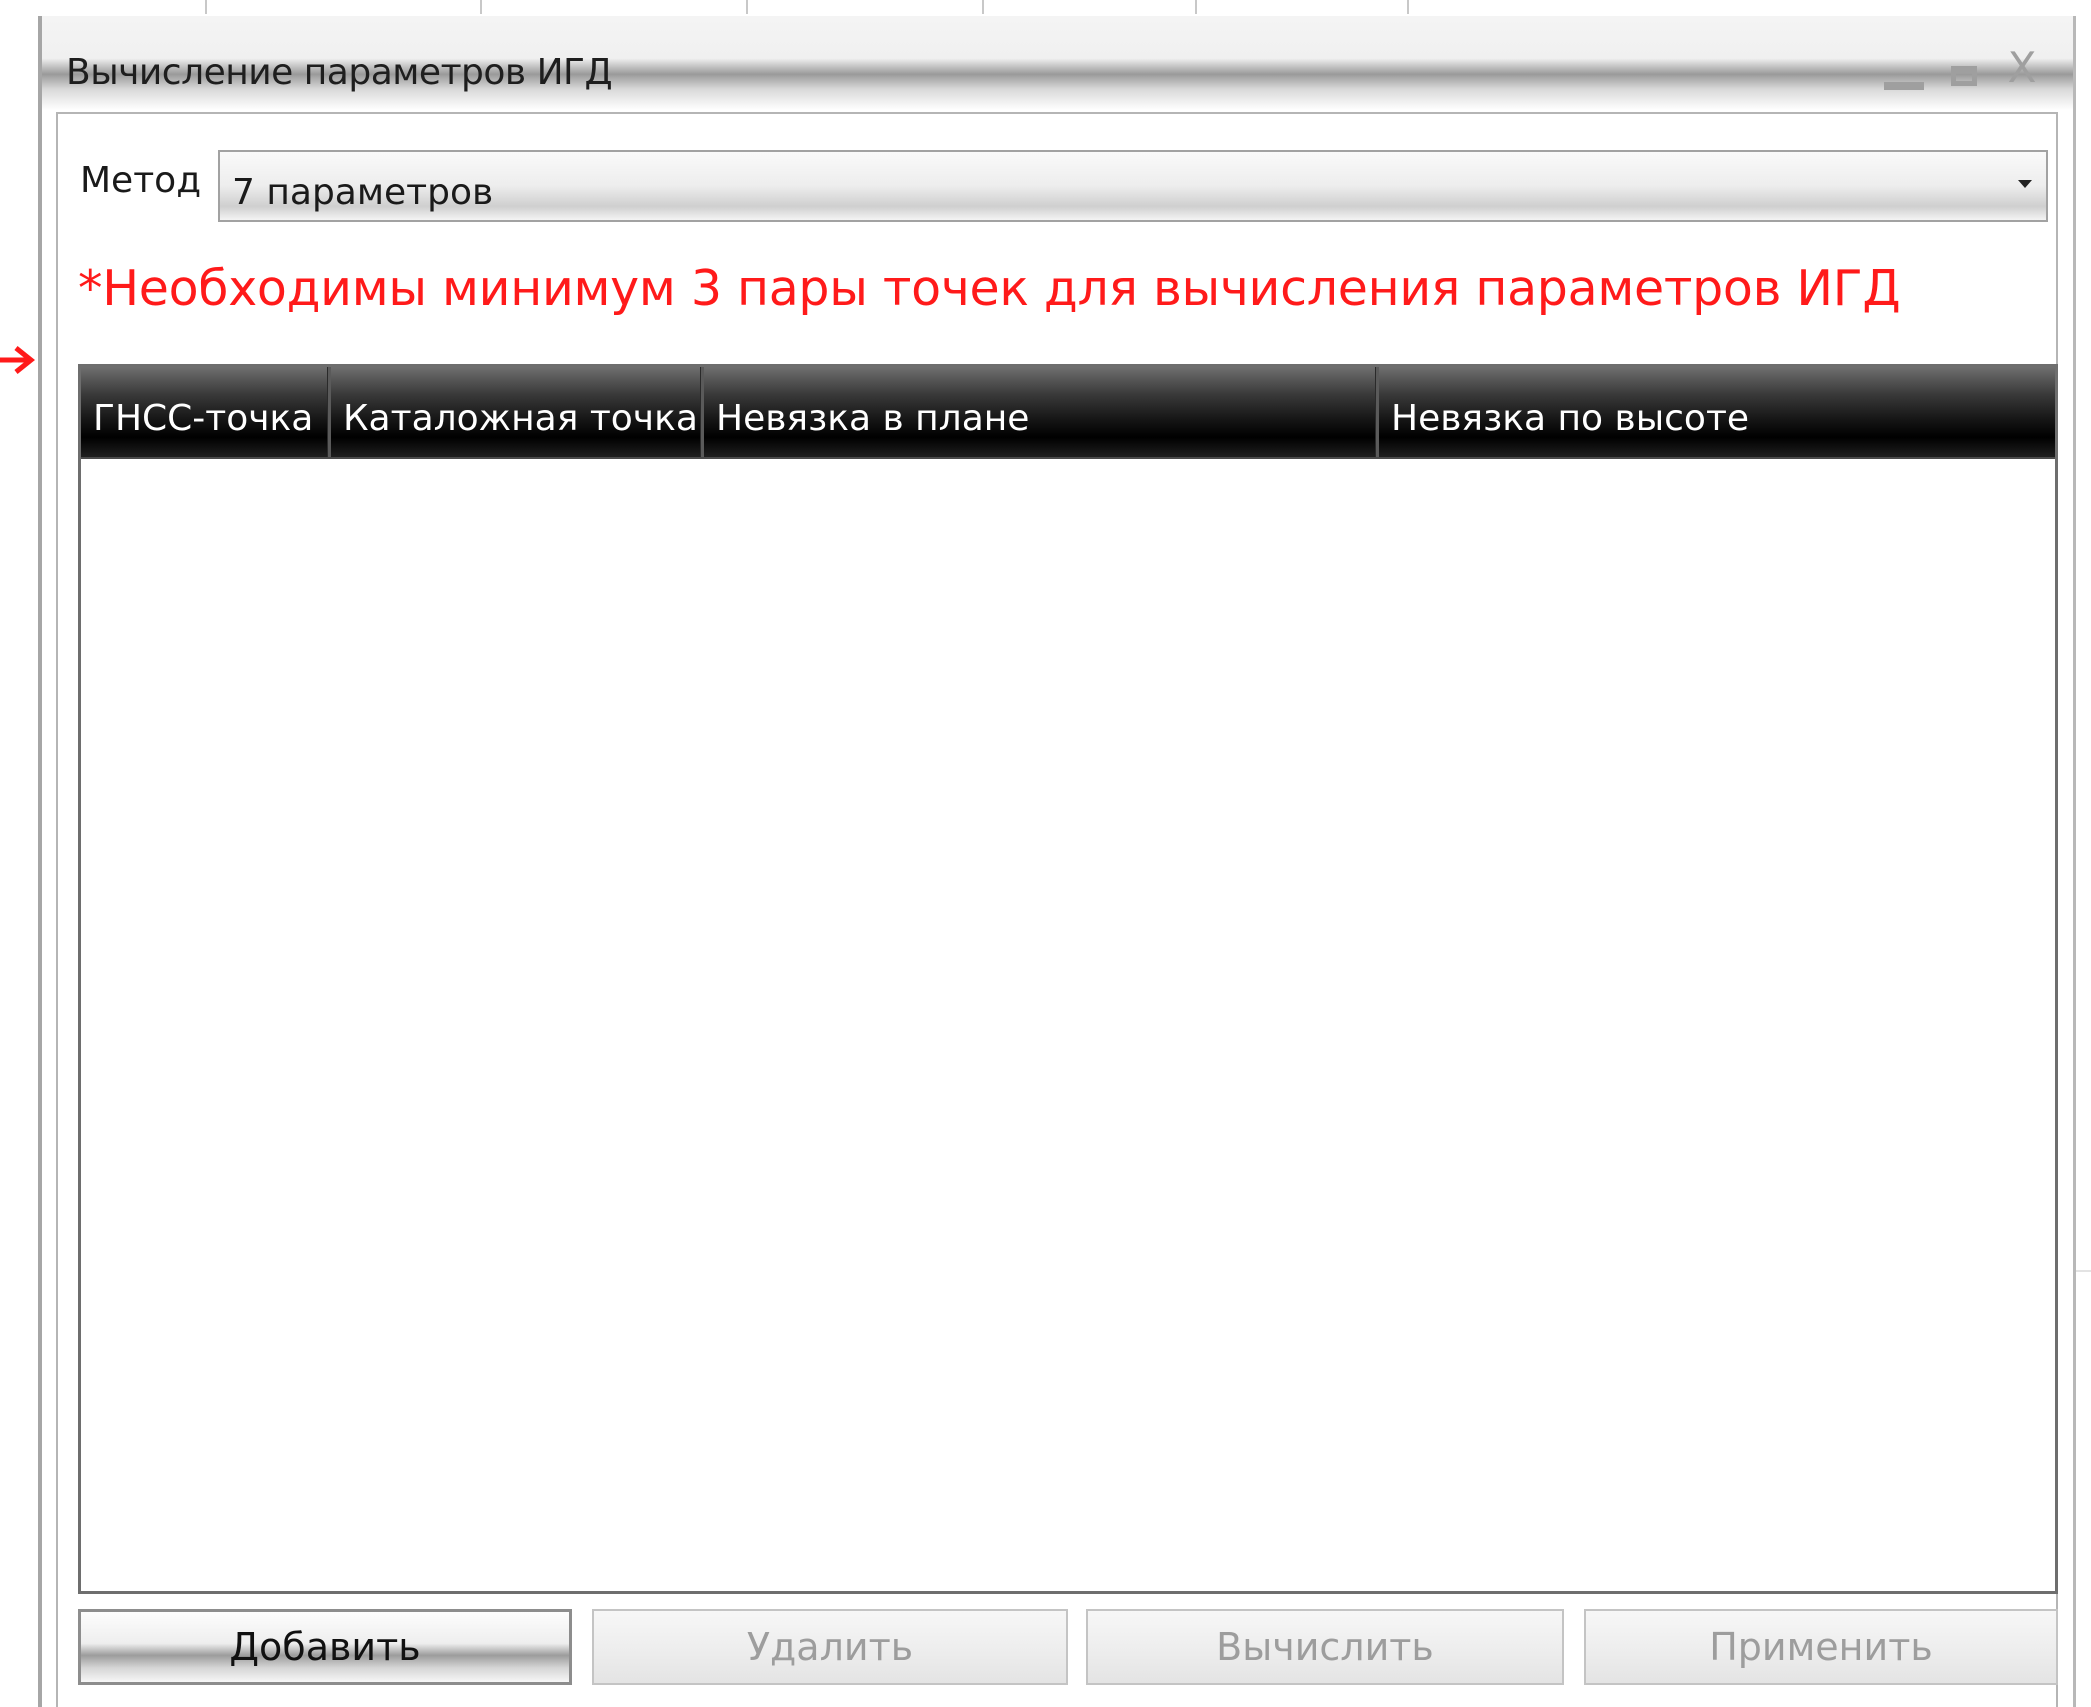  Describe the element at coordinates (18, 360) in the screenshot. I see `arrow-right-icon` at that location.